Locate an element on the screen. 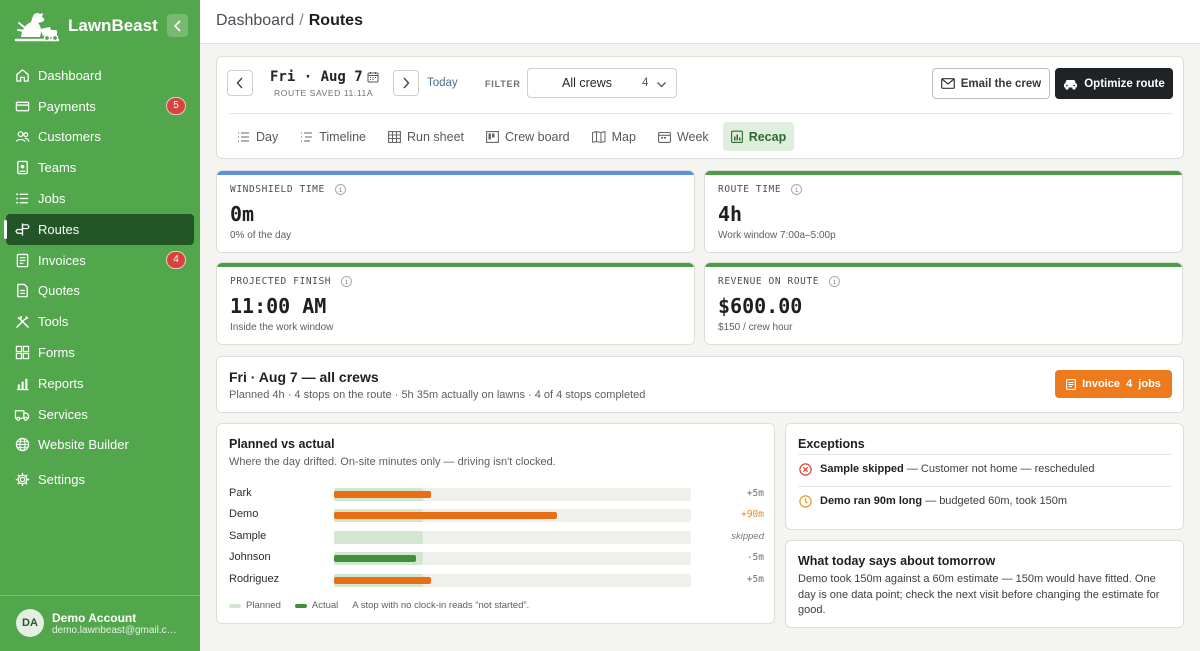 This screenshot has height=651, width=1200. email-crew-label: Email the crew is located at coordinates (1001, 83).